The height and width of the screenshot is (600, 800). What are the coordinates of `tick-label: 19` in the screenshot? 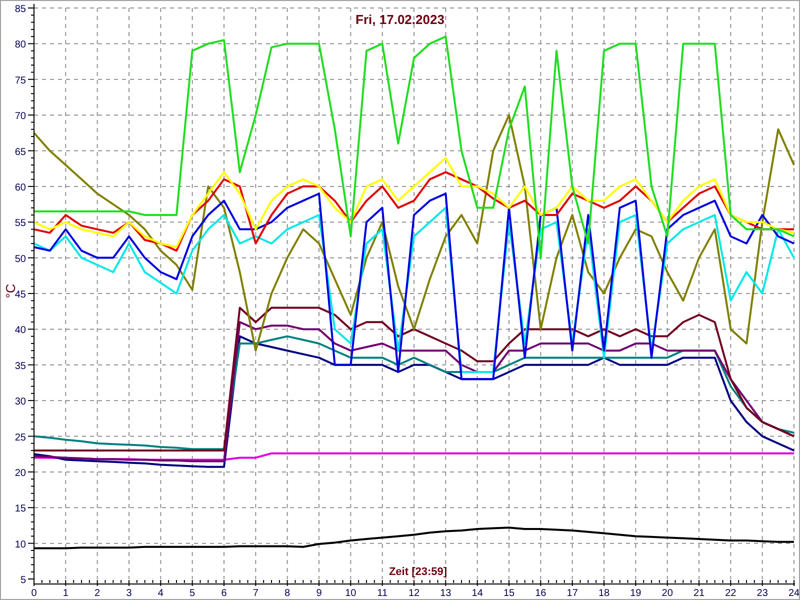 It's located at (636, 593).